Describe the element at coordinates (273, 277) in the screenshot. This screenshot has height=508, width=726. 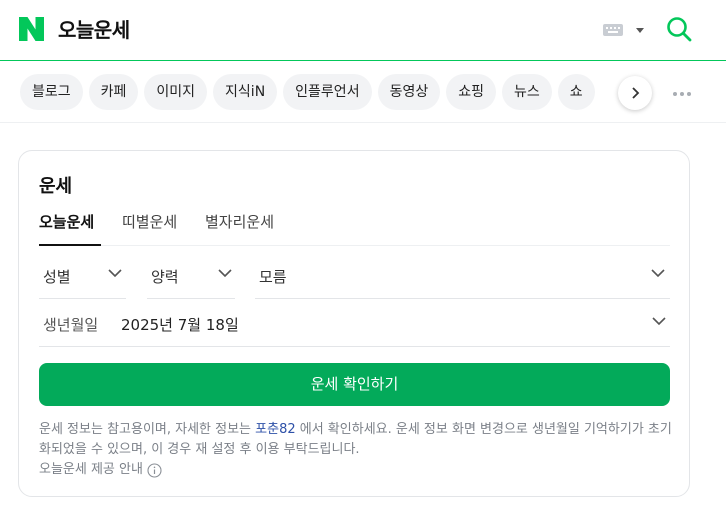
I see `birth-time-value: 모름` at that location.